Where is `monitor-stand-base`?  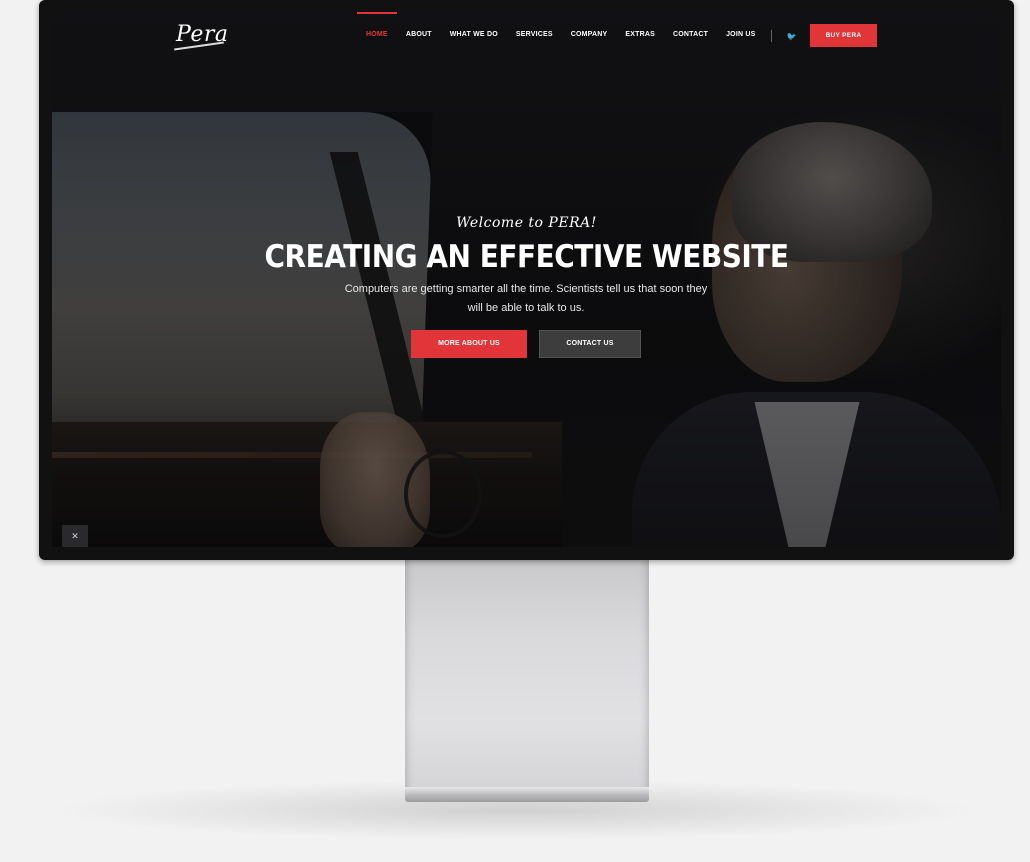
monitor-stand-base is located at coordinates (527, 794).